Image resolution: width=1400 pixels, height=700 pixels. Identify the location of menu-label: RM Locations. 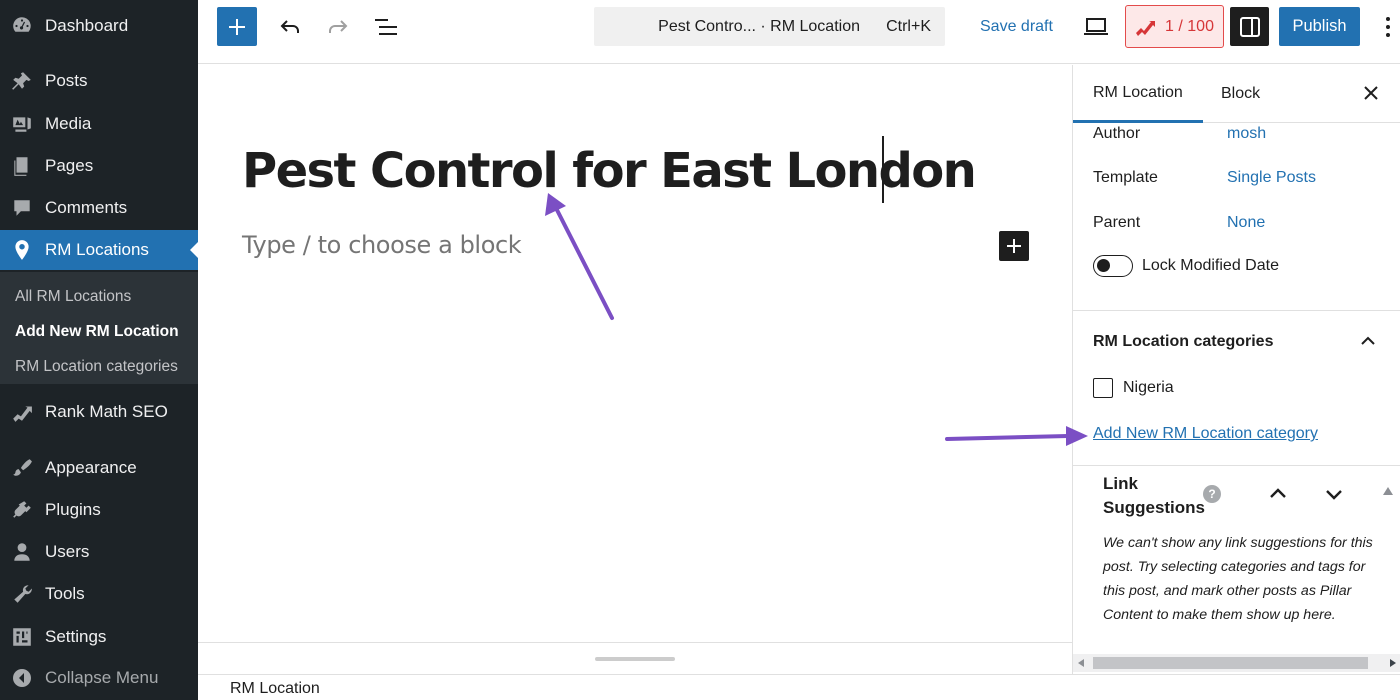
(97, 249).